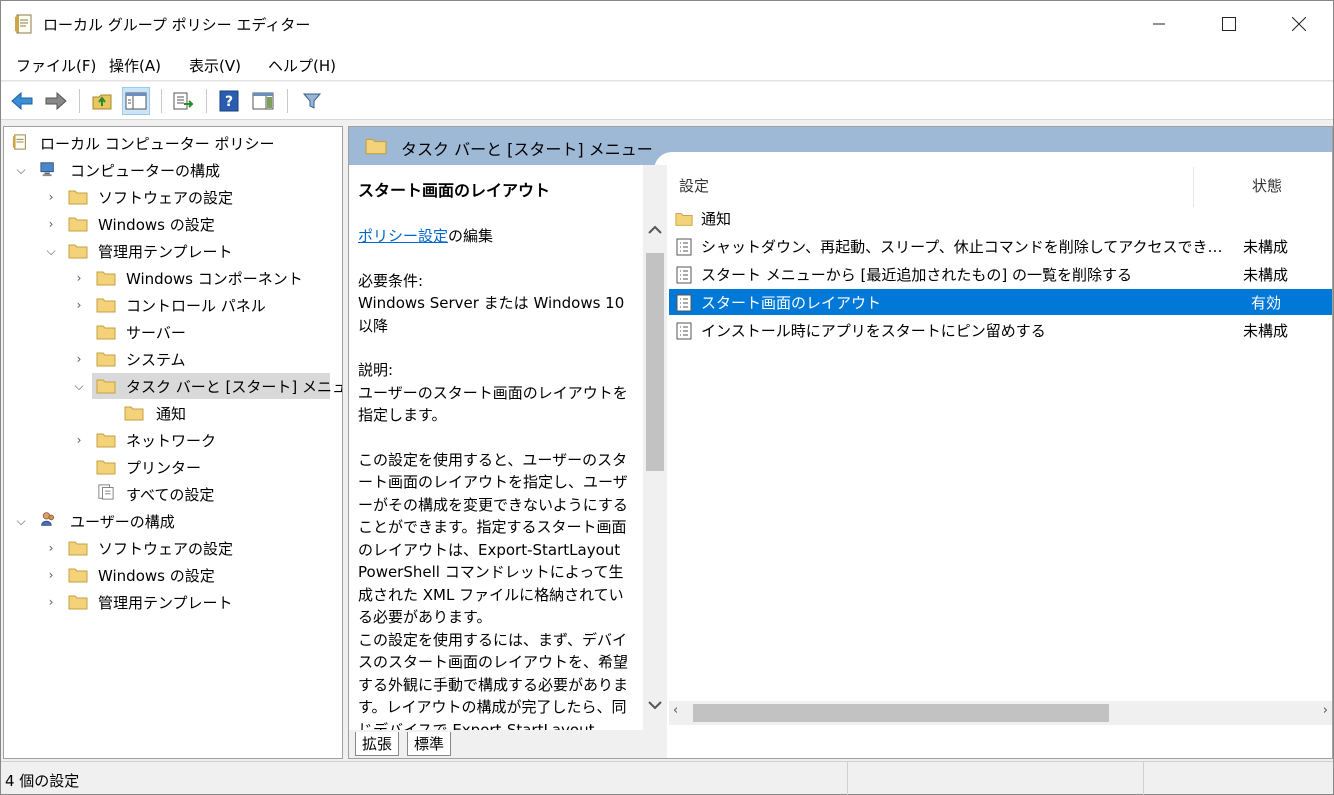 The height and width of the screenshot is (795, 1334). I want to click on scroll-down-icon, so click(655, 705).